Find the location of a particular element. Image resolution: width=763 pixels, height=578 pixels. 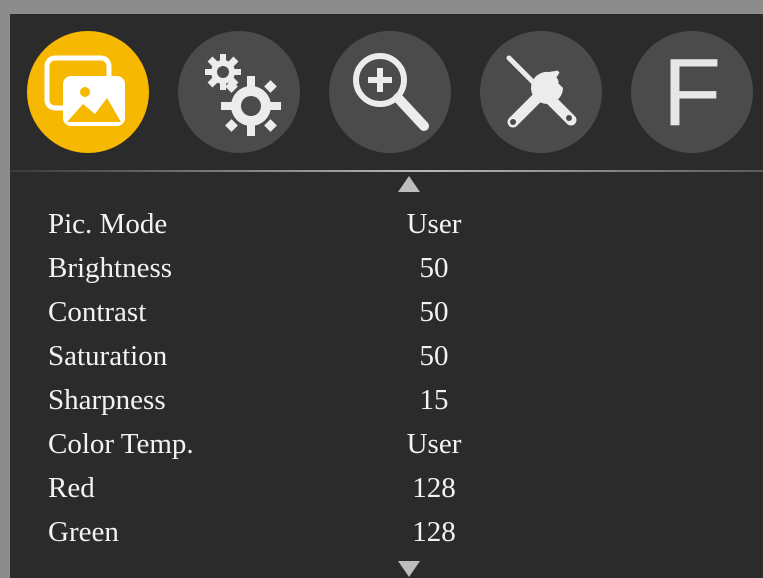

item-label: Pic. Mode is located at coordinates (108, 224).